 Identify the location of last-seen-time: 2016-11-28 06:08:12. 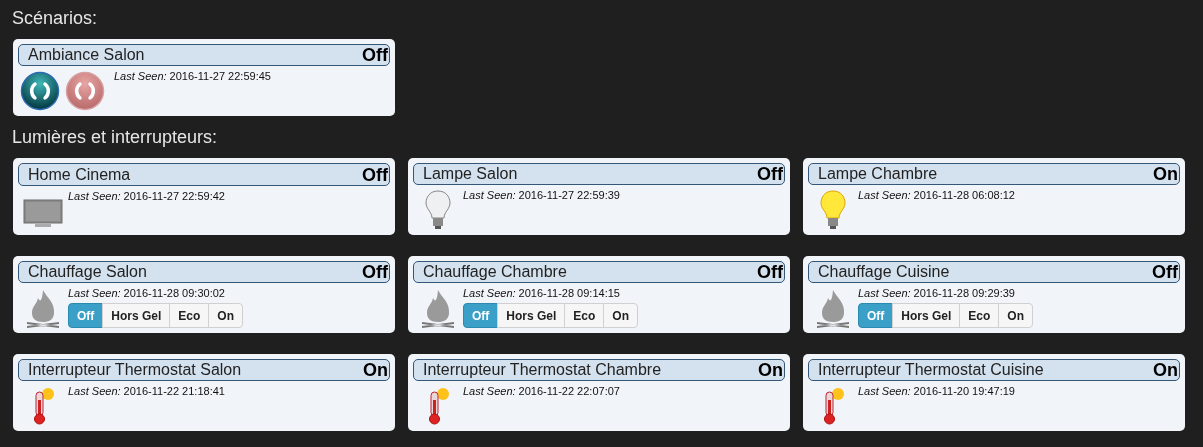
(964, 195).